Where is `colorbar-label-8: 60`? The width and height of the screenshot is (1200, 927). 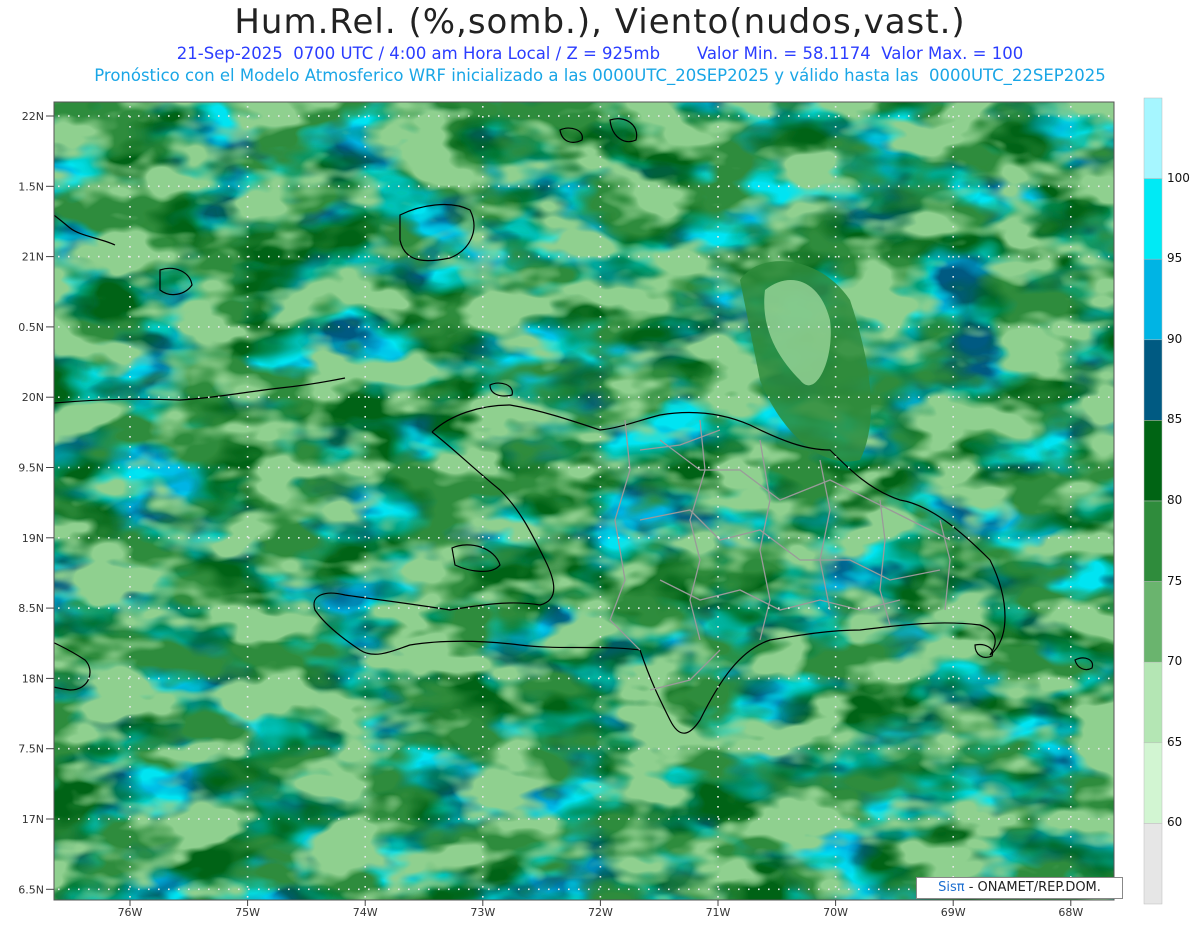
colorbar-label-8: 60 is located at coordinates (1175, 822).